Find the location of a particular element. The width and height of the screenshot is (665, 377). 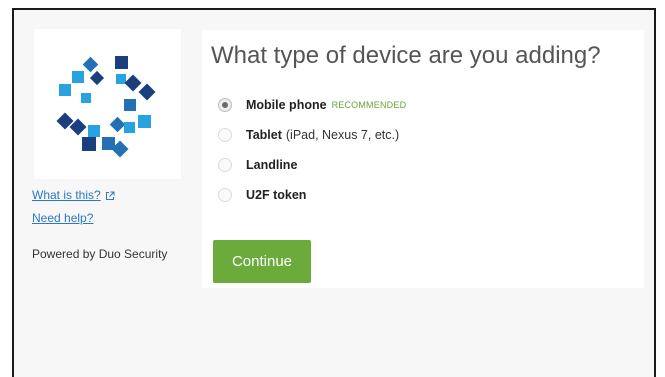

device-option-tablet: Tablet (iPad, Nexus 7, etc.) is located at coordinates (308, 135).